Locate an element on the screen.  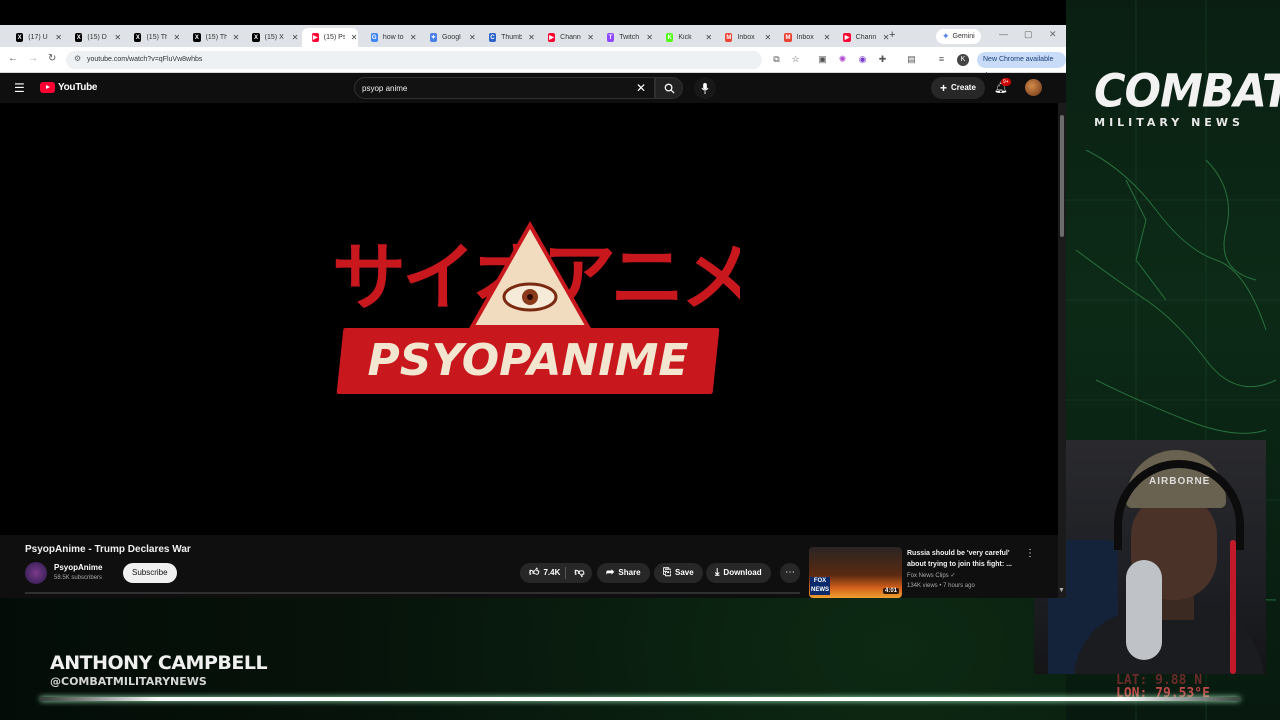
channel-name: PsyopAnime is located at coordinates (78, 567).